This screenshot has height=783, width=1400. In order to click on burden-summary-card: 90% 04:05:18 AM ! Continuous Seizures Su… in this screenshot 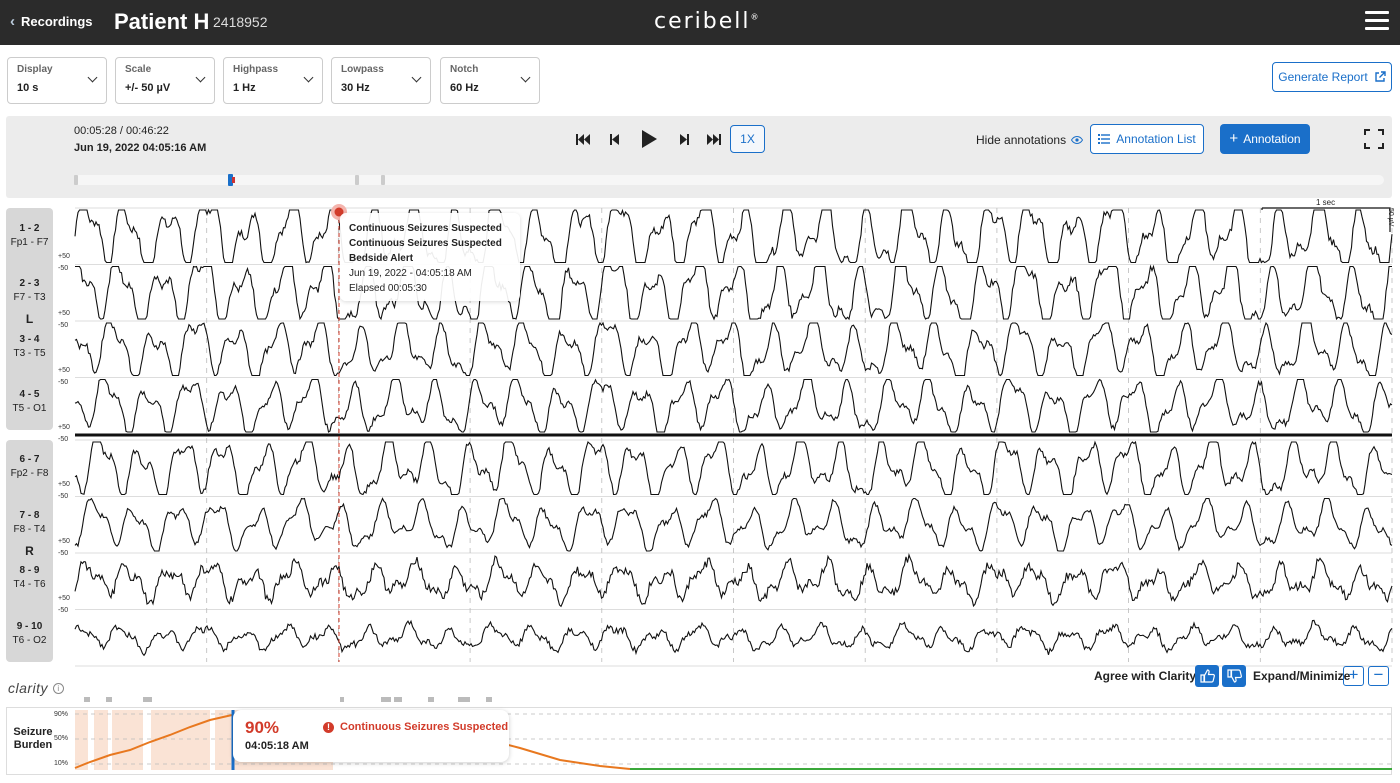, I will do `click(371, 736)`.